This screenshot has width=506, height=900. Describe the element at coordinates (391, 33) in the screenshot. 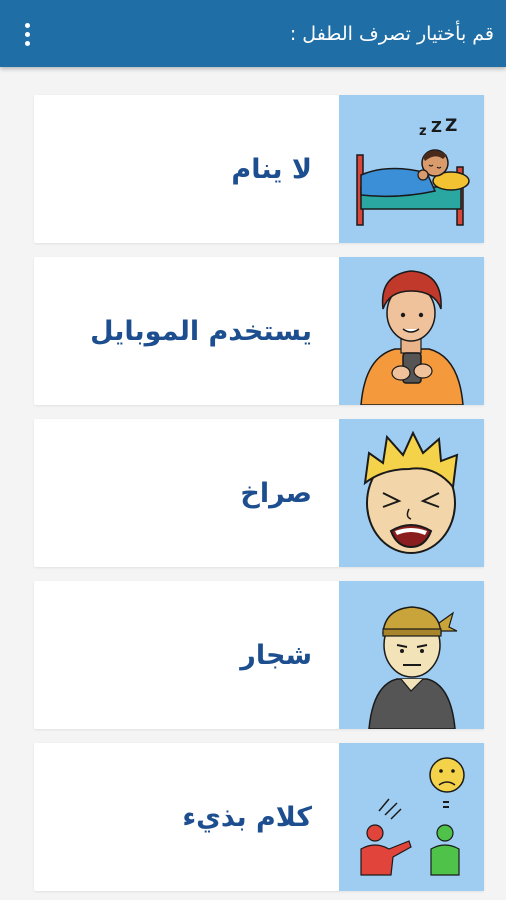

I see `page-title: قم بأختيار تصرف الطفل :` at that location.